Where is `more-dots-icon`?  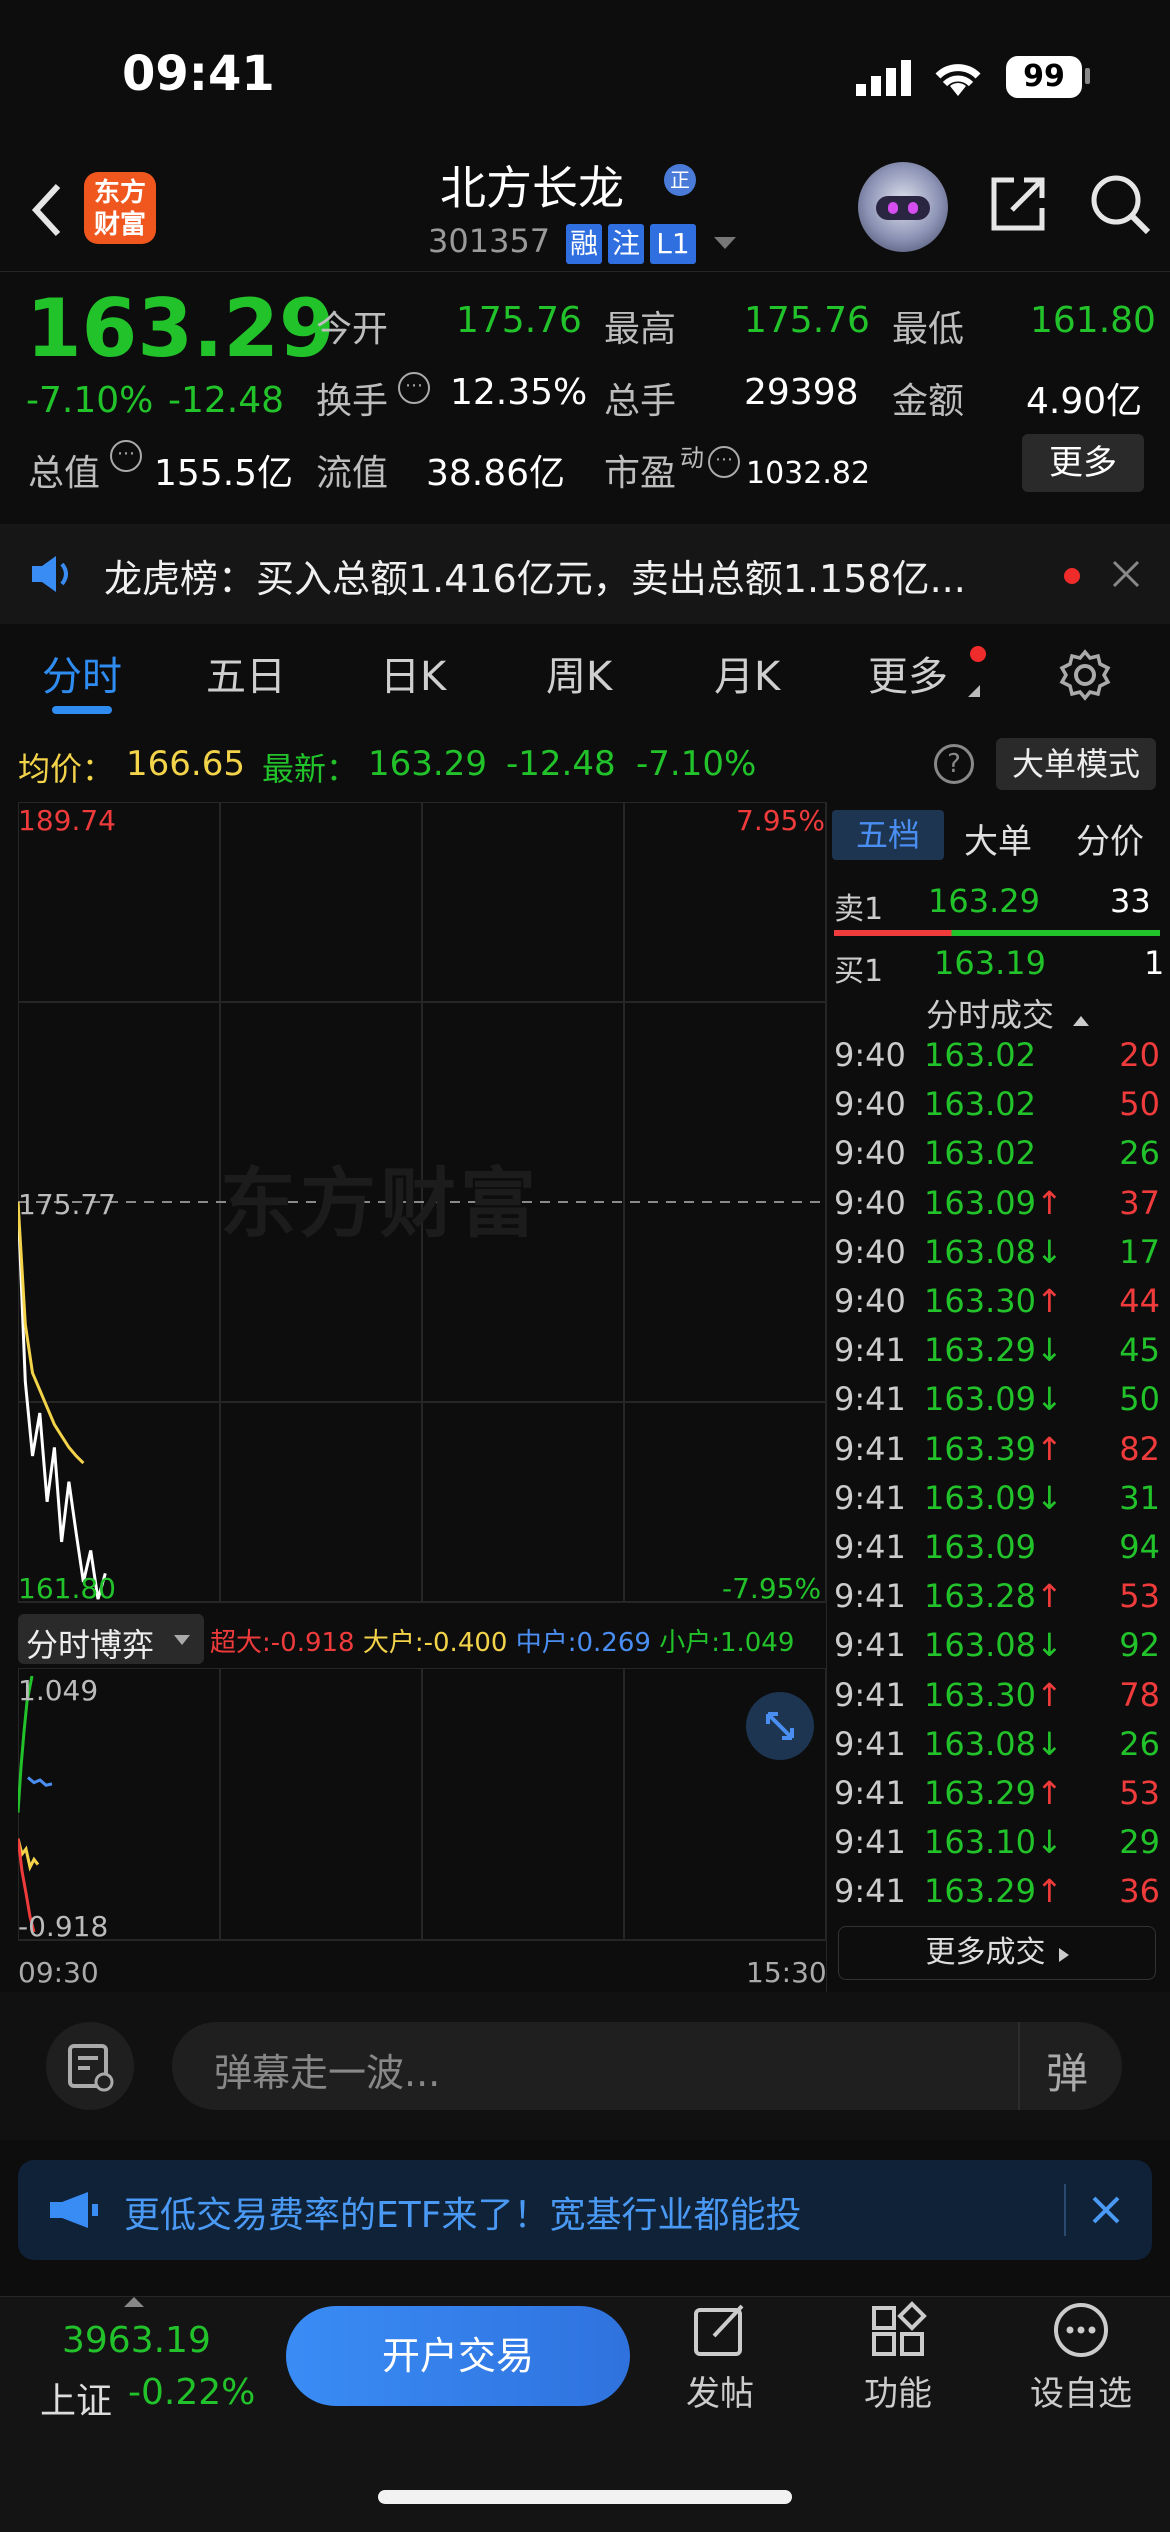 more-dots-icon is located at coordinates (1081, 2333).